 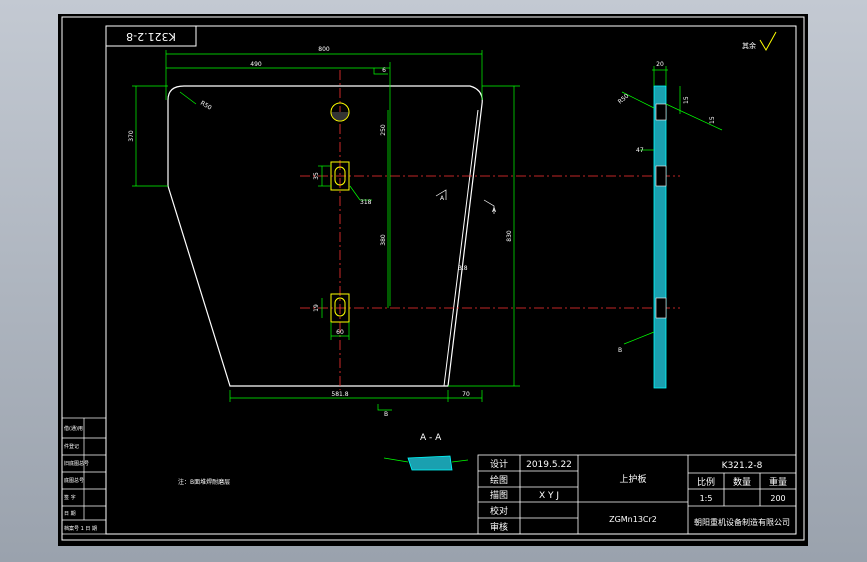 What do you see at coordinates (749, 45) in the screenshot?
I see `roughness-label: 其余` at bounding box center [749, 45].